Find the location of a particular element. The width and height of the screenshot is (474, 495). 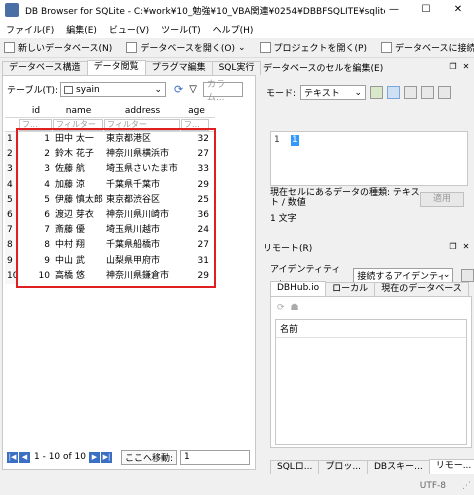

import-icon is located at coordinates (445, 92).